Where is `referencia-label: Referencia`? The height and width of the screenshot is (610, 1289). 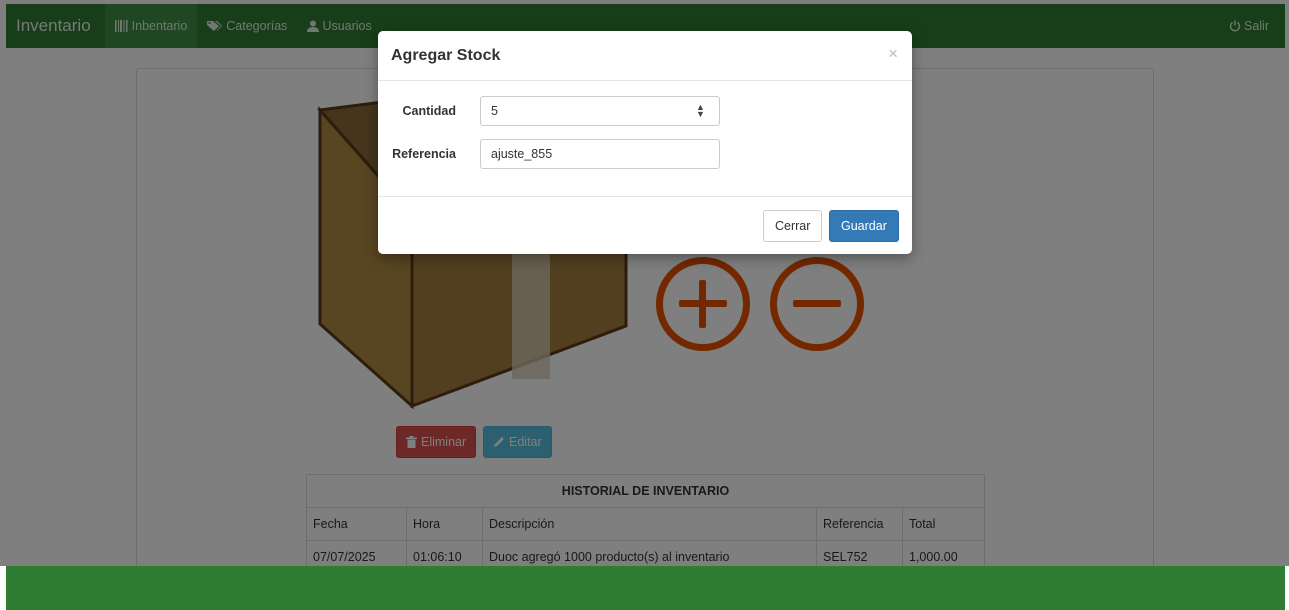
referencia-label: Referencia is located at coordinates (424, 154).